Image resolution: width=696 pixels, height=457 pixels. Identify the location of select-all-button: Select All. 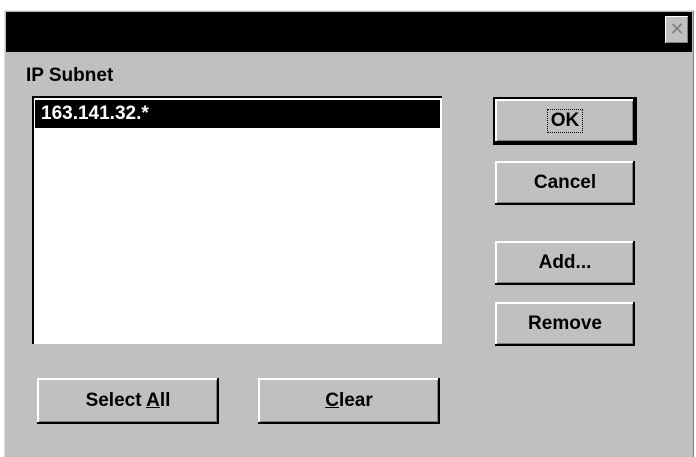
(128, 401).